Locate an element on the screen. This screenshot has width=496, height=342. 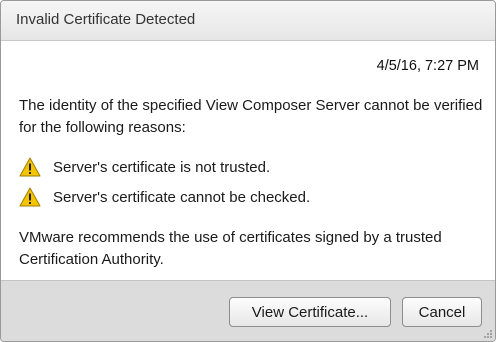
reason-item: Server's certificate is not trusted. is located at coordinates (144, 167).